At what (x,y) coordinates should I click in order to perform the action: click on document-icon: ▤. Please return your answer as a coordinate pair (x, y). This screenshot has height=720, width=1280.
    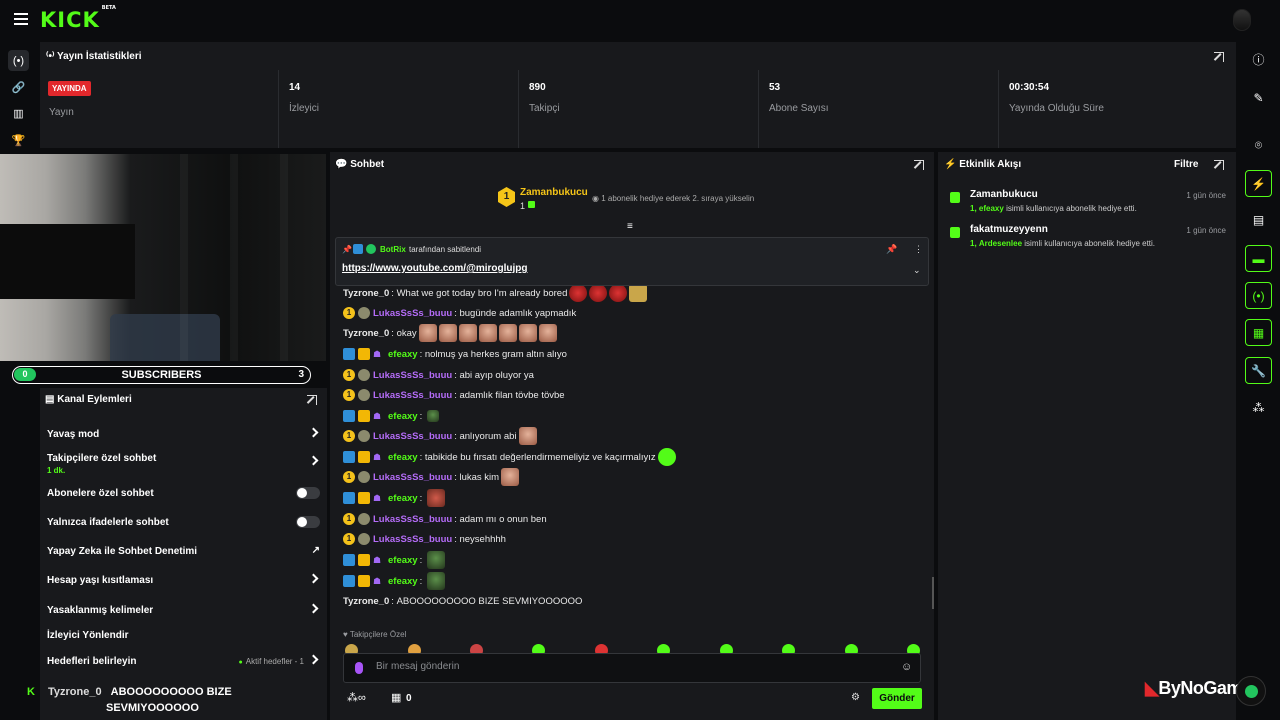
    Looking at the image, I should click on (1258, 219).